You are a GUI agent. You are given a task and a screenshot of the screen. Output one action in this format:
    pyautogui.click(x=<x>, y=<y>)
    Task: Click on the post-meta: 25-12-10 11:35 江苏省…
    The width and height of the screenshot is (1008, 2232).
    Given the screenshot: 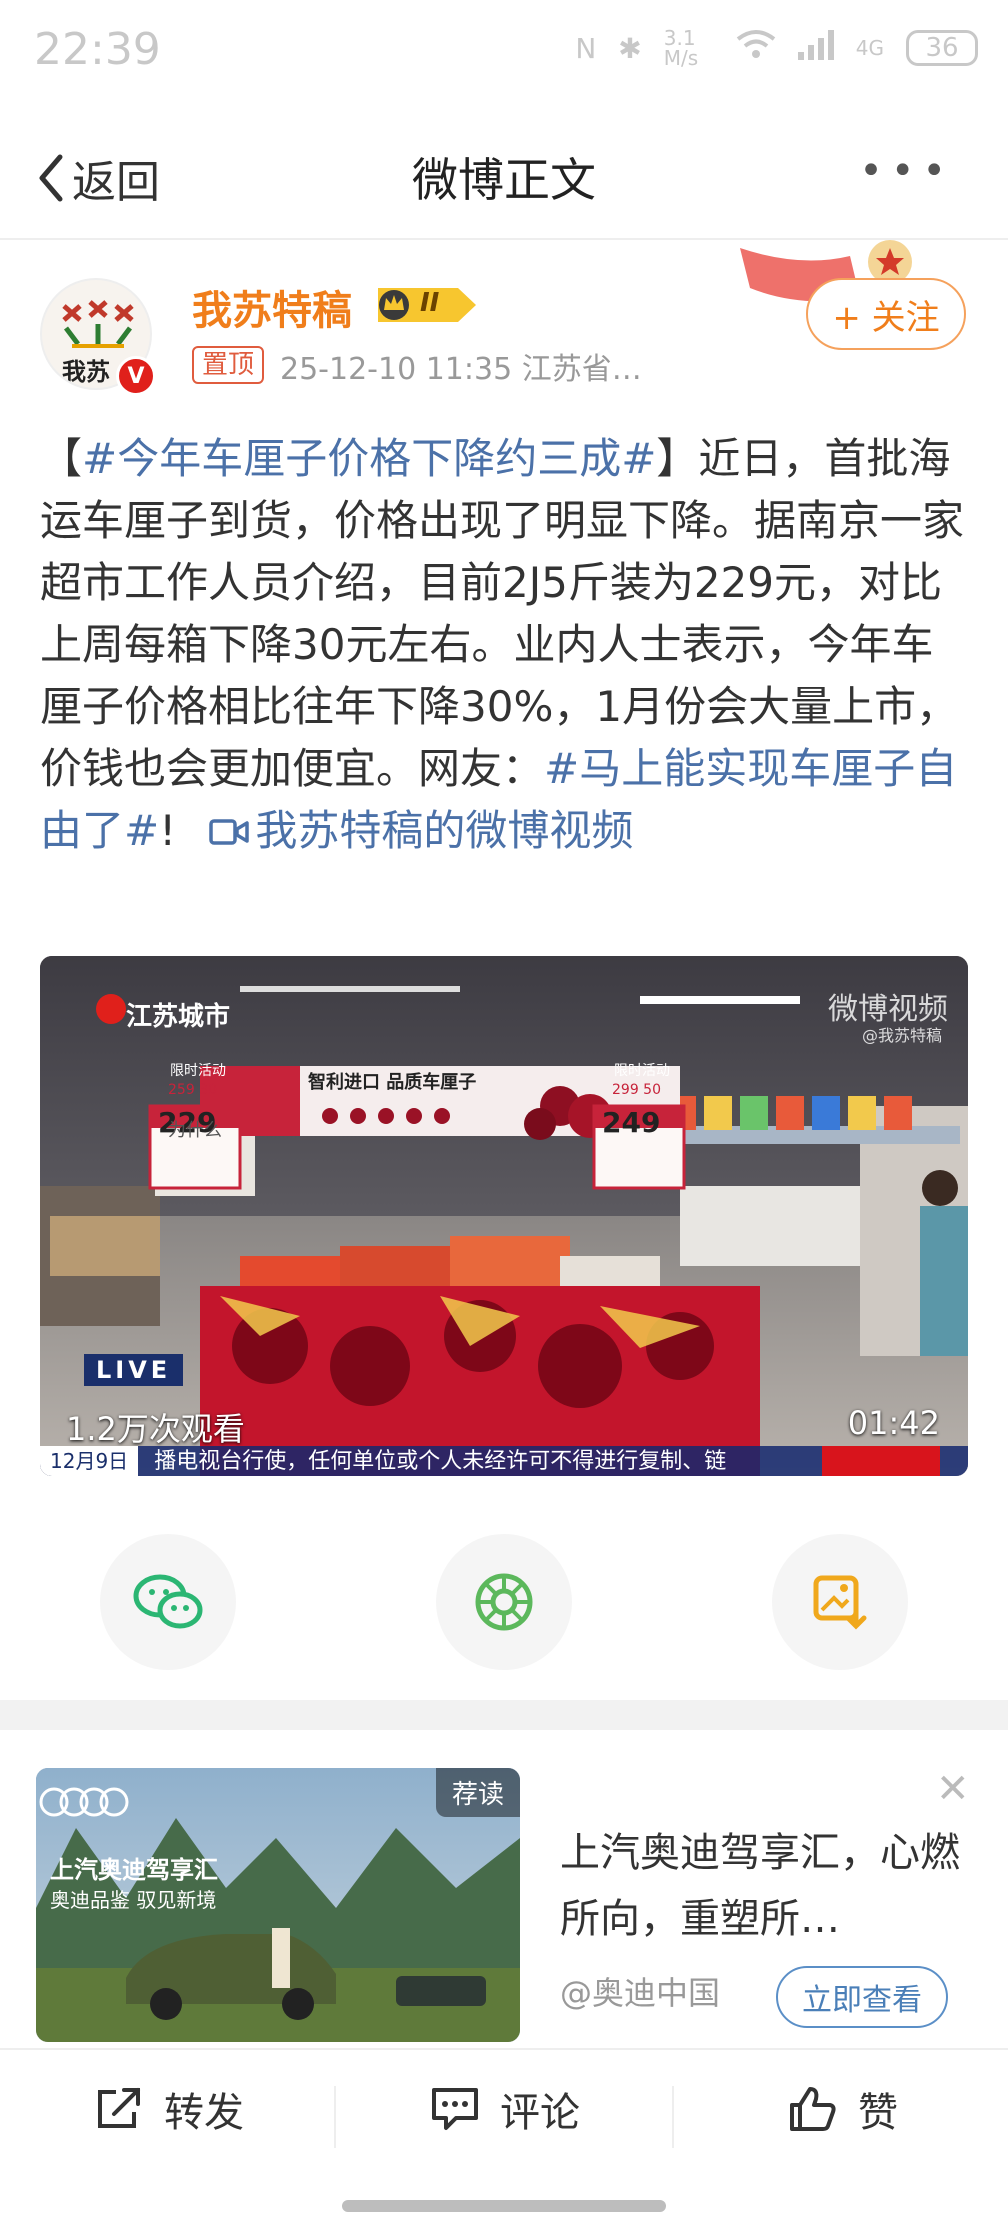 What is the action you would take?
    pyautogui.click(x=461, y=369)
    